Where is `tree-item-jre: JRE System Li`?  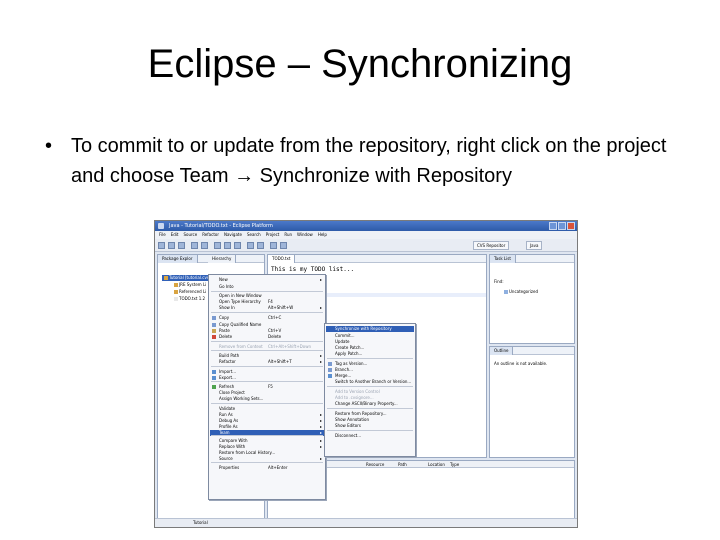
tree-item-jre: JRE System Li is located at coordinates (190, 285).